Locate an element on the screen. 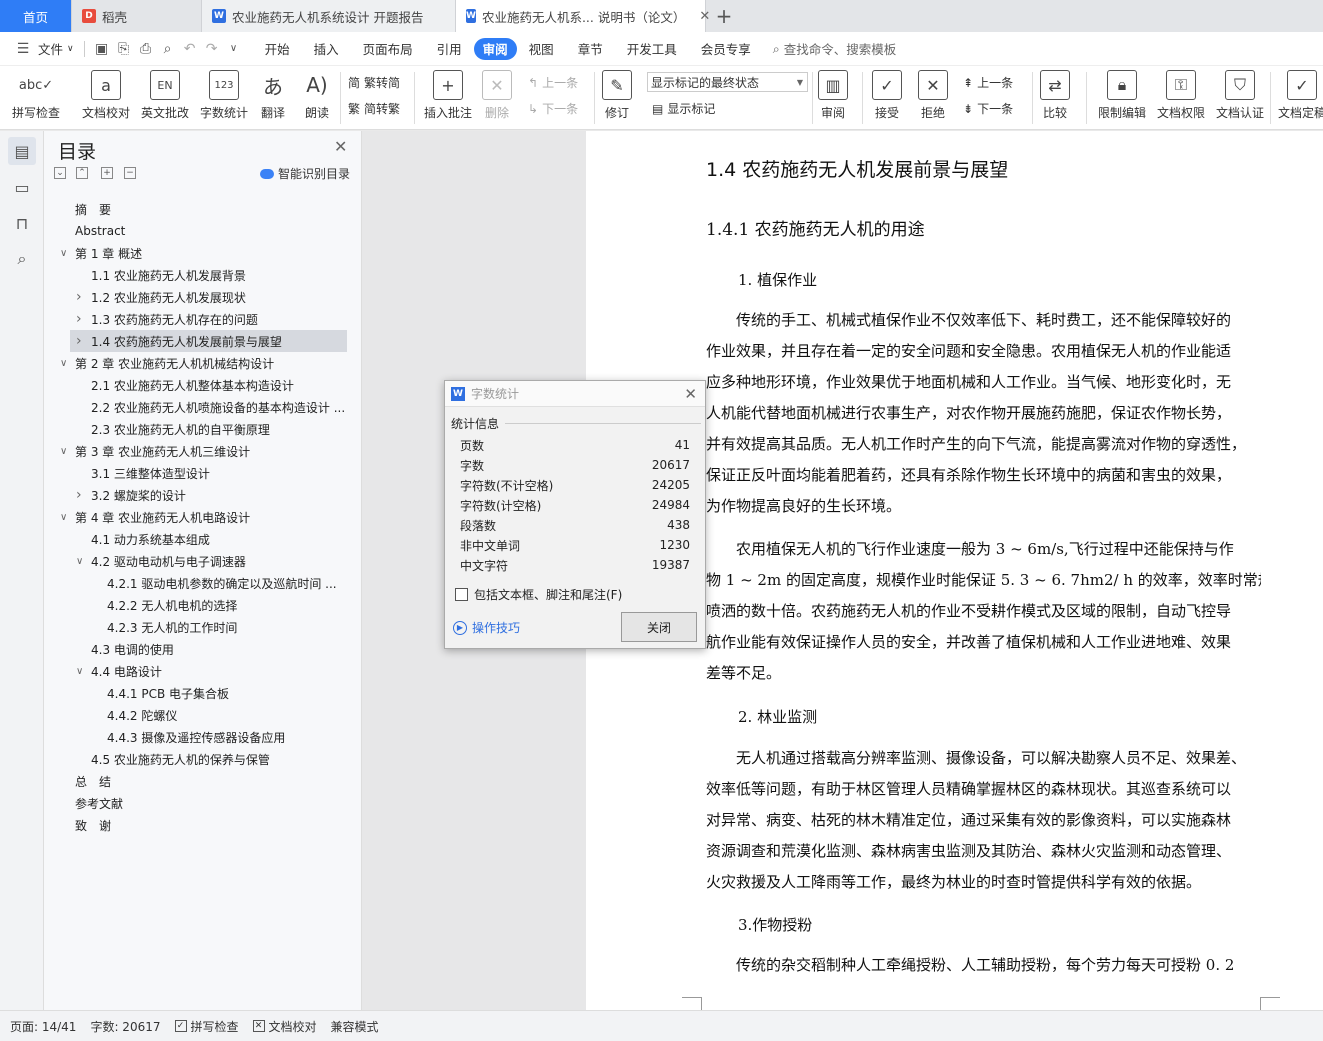  toc-item: › 1.4 农药施药无人机发展前景与展望 is located at coordinates (208, 341).